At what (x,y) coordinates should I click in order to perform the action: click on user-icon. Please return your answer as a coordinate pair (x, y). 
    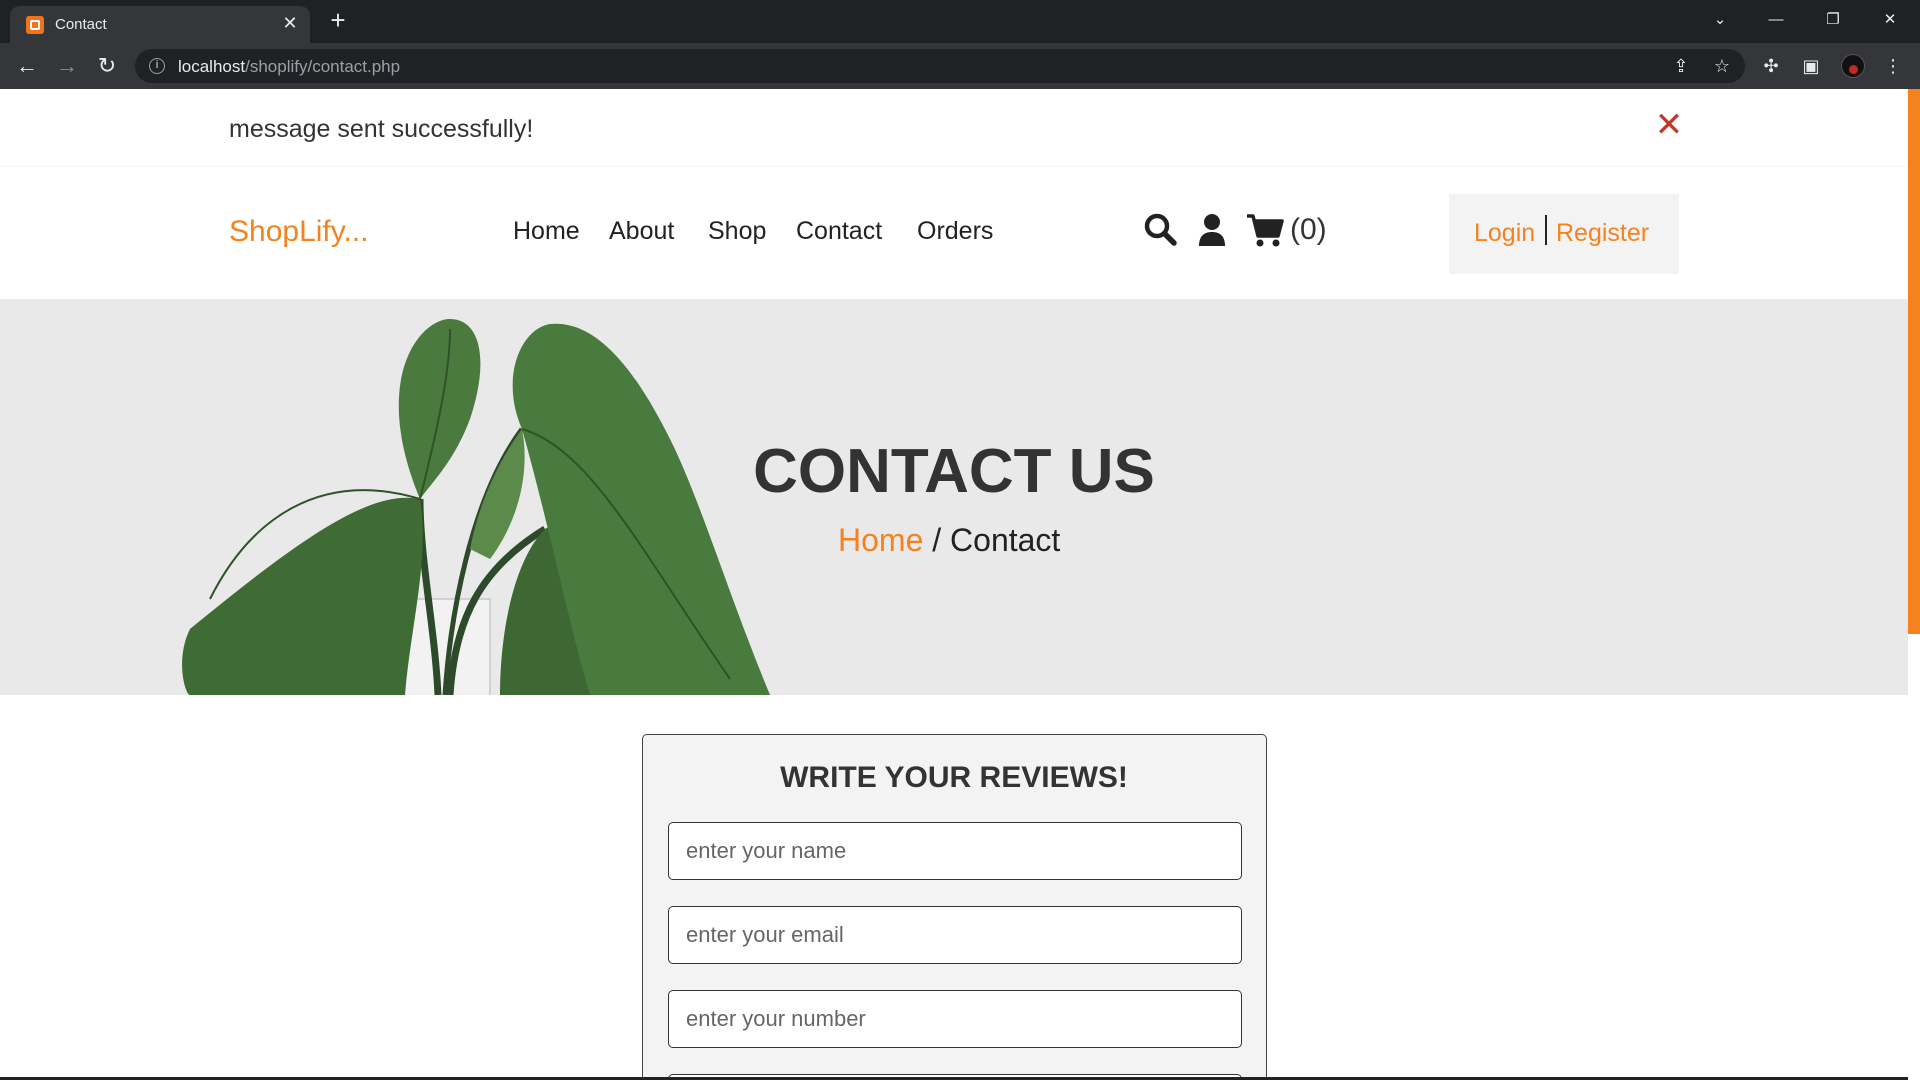
    Looking at the image, I should click on (1212, 230).